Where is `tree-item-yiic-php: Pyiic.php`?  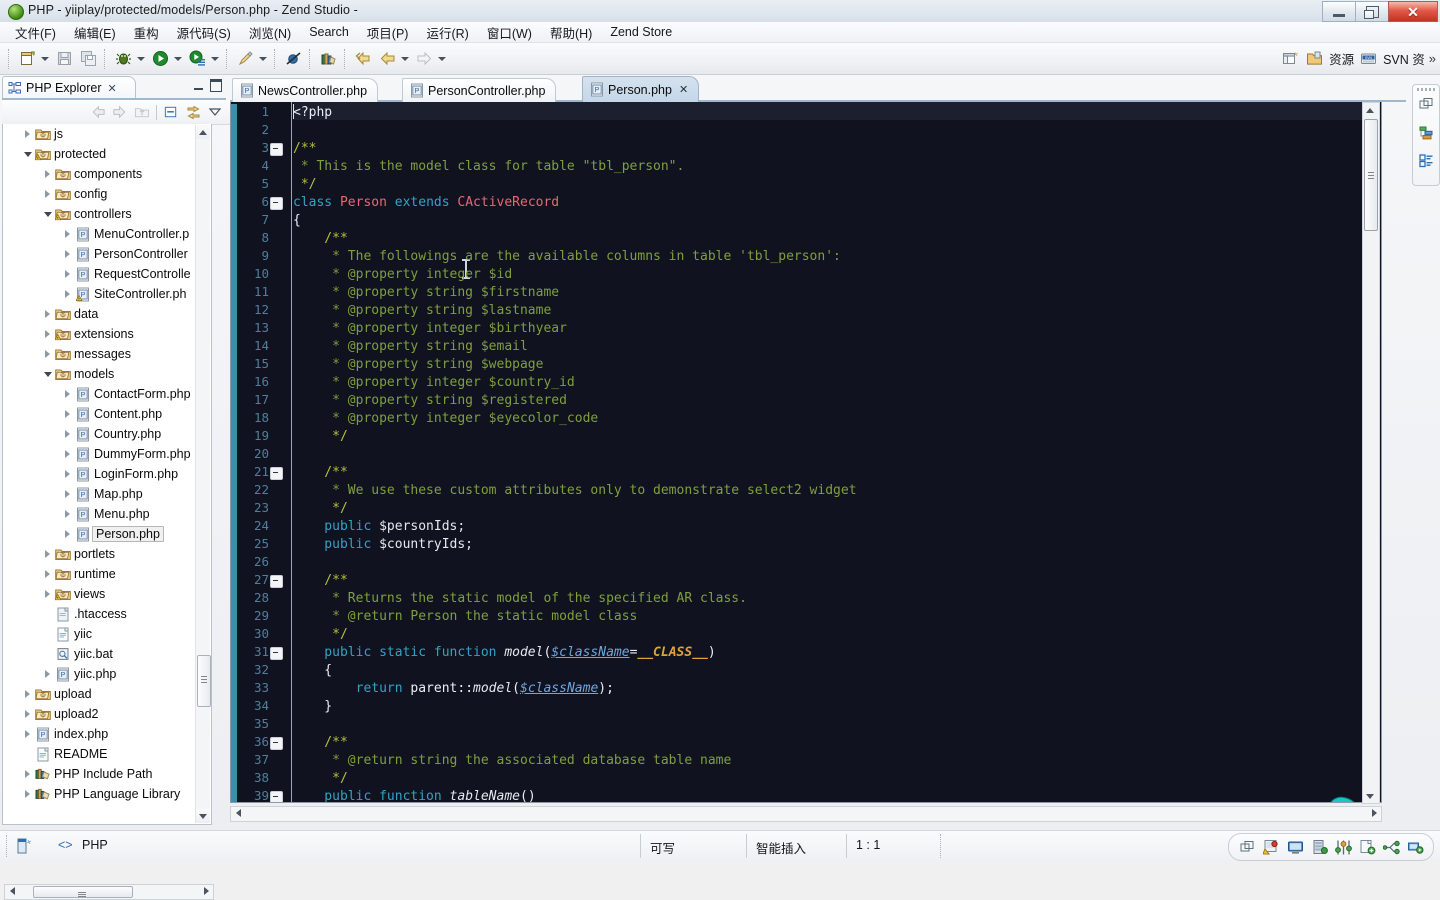
tree-item-yiic-php: Pyiic.php is located at coordinates (107, 674).